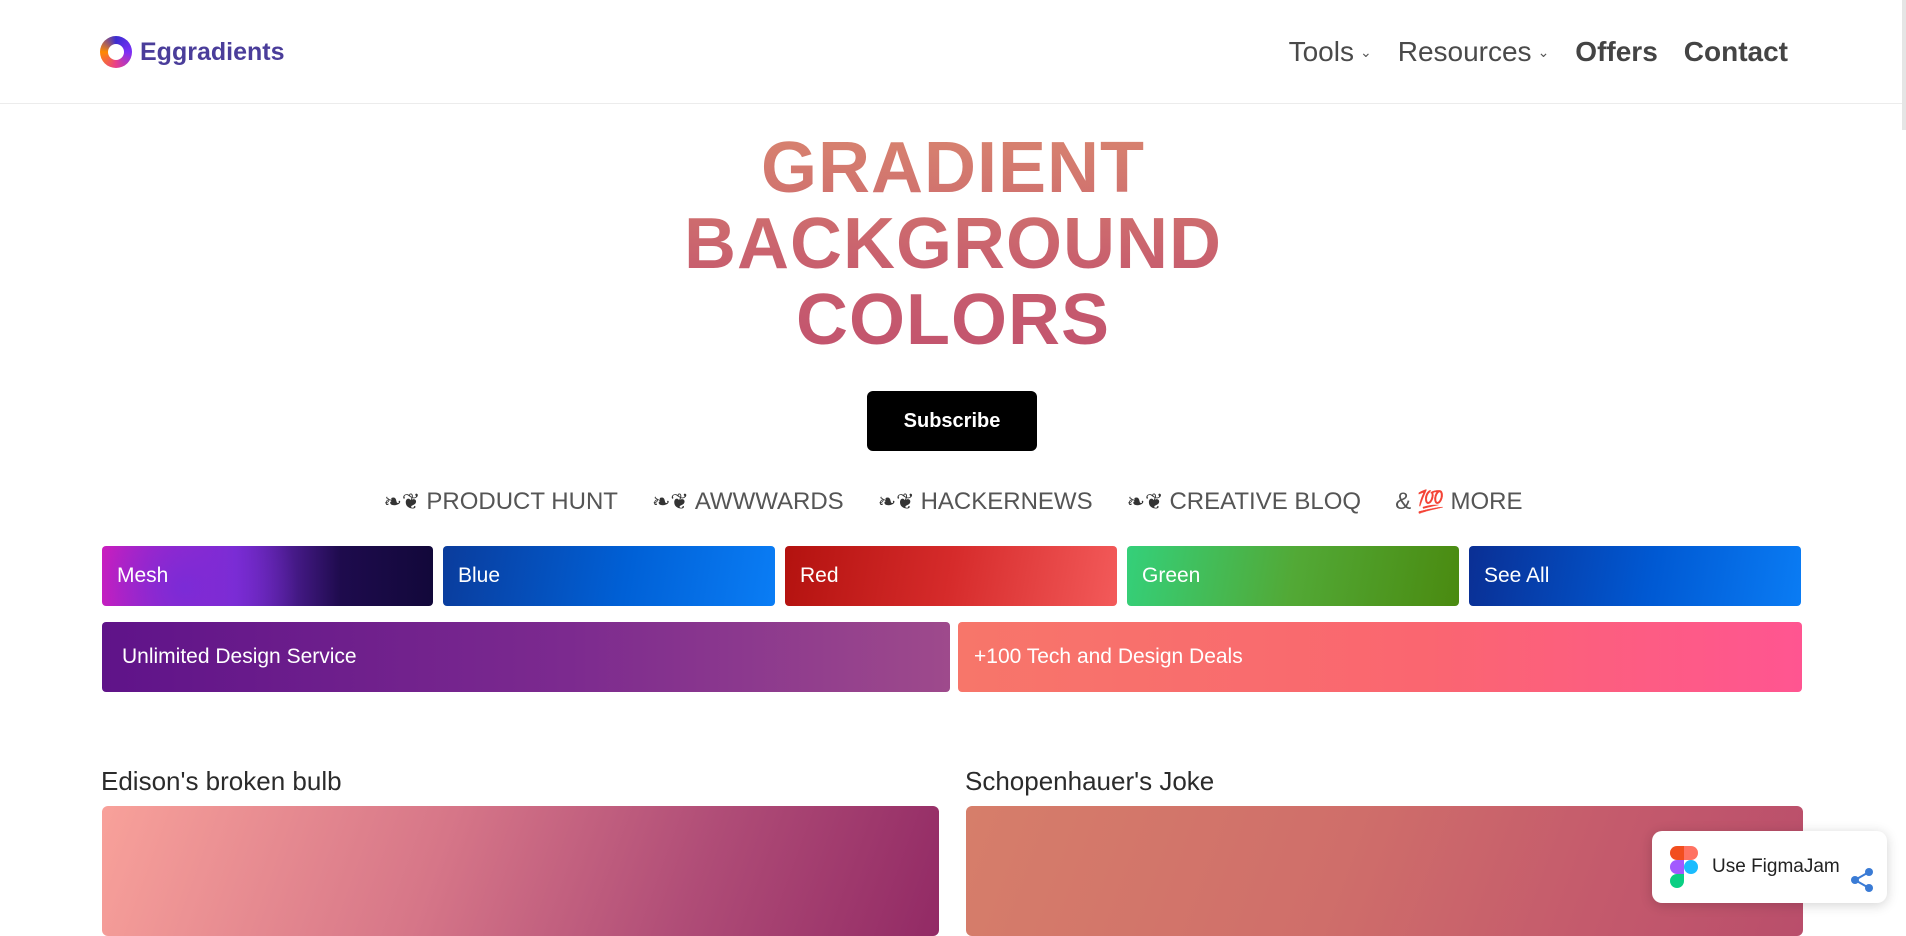 The image size is (1906, 936). I want to click on category-label: Red, so click(819, 575).